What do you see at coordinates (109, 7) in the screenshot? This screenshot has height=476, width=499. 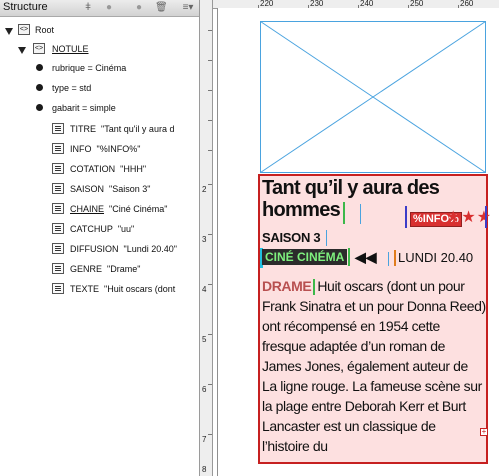 I see `record-icon: ●` at bounding box center [109, 7].